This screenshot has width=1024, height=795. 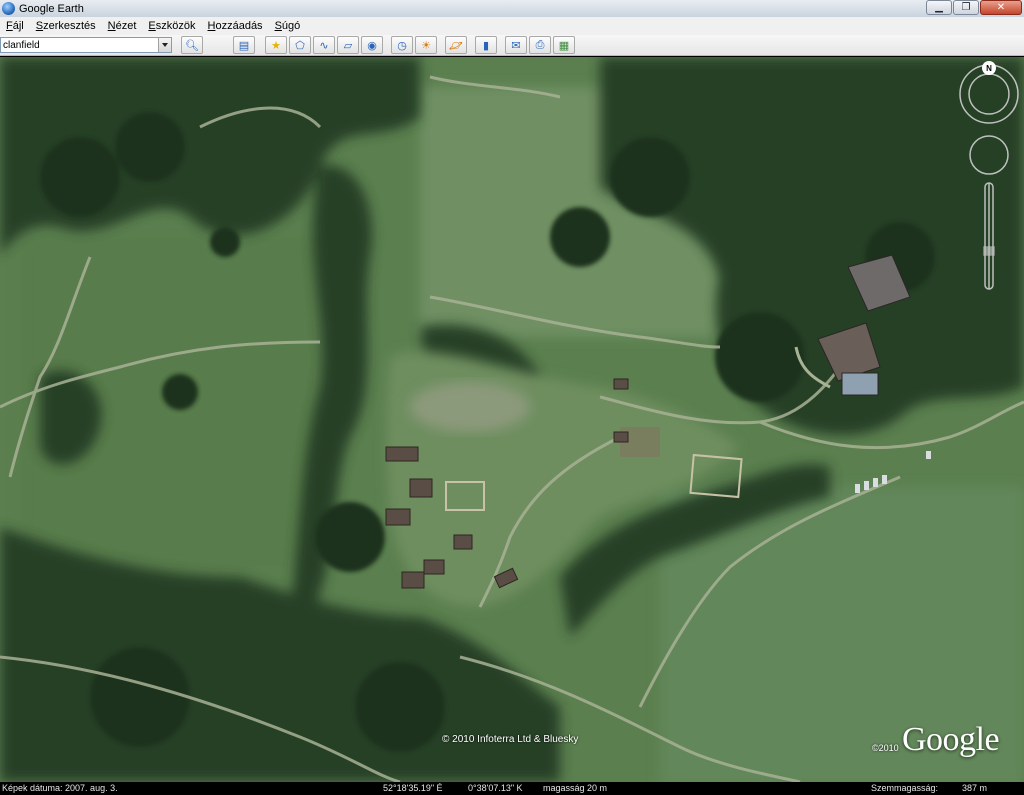 What do you see at coordinates (885, 748) in the screenshot?
I see `google-copyright-year: ©2010` at bounding box center [885, 748].